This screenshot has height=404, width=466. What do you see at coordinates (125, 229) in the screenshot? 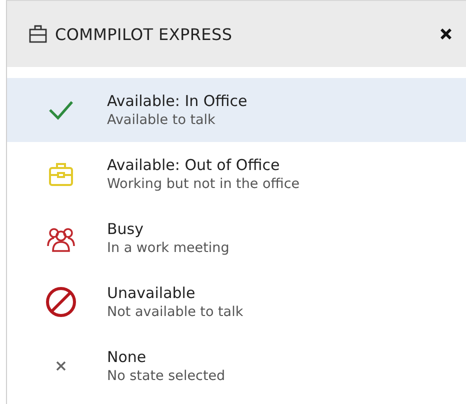
I see `status-title: Busy` at bounding box center [125, 229].